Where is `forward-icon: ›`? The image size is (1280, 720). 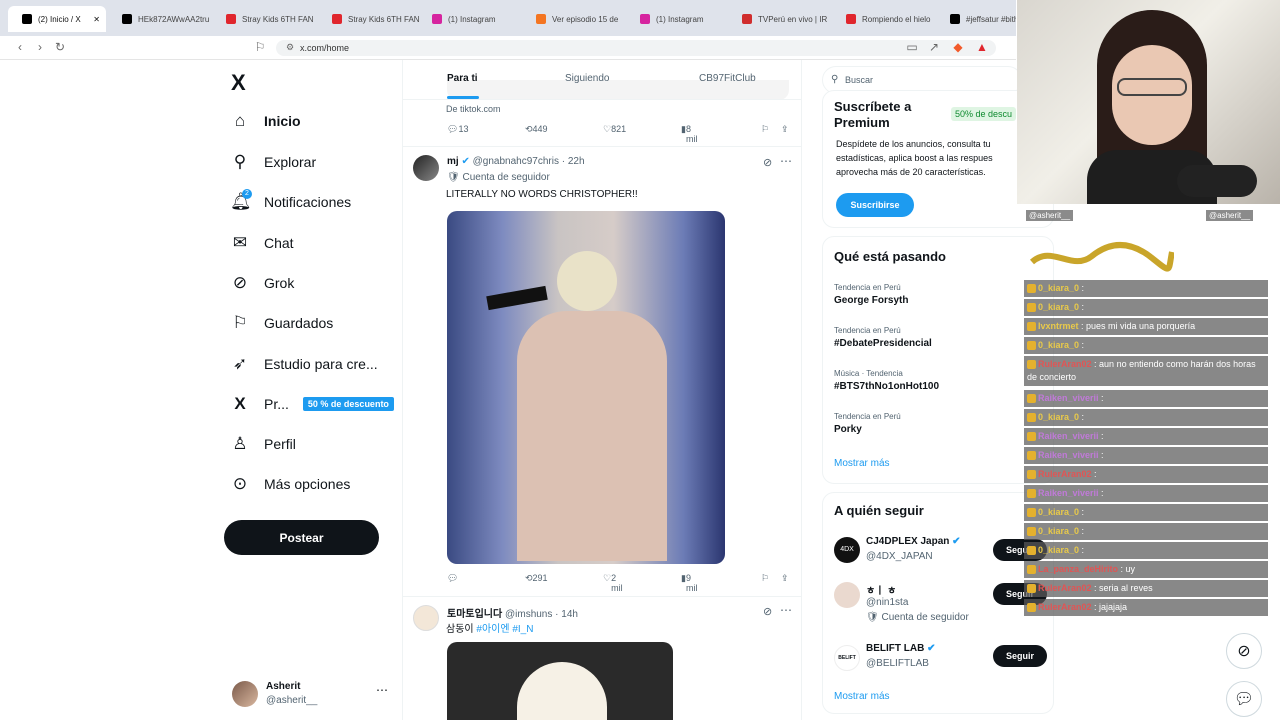
forward-icon: › is located at coordinates (40, 47).